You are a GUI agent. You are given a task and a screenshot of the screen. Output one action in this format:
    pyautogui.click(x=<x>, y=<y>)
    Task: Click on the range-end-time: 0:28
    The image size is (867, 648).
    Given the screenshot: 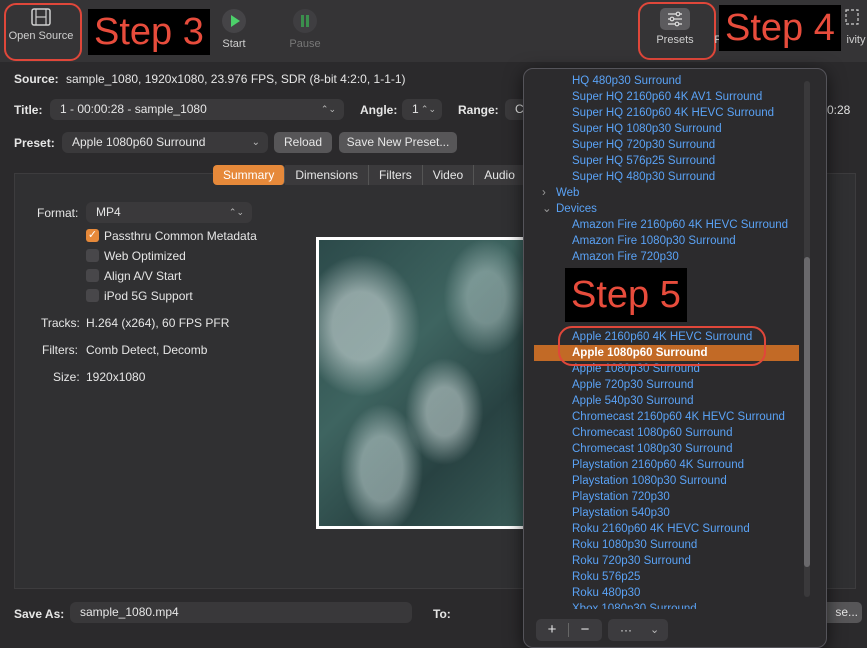 What is the action you would take?
    pyautogui.click(x=839, y=110)
    